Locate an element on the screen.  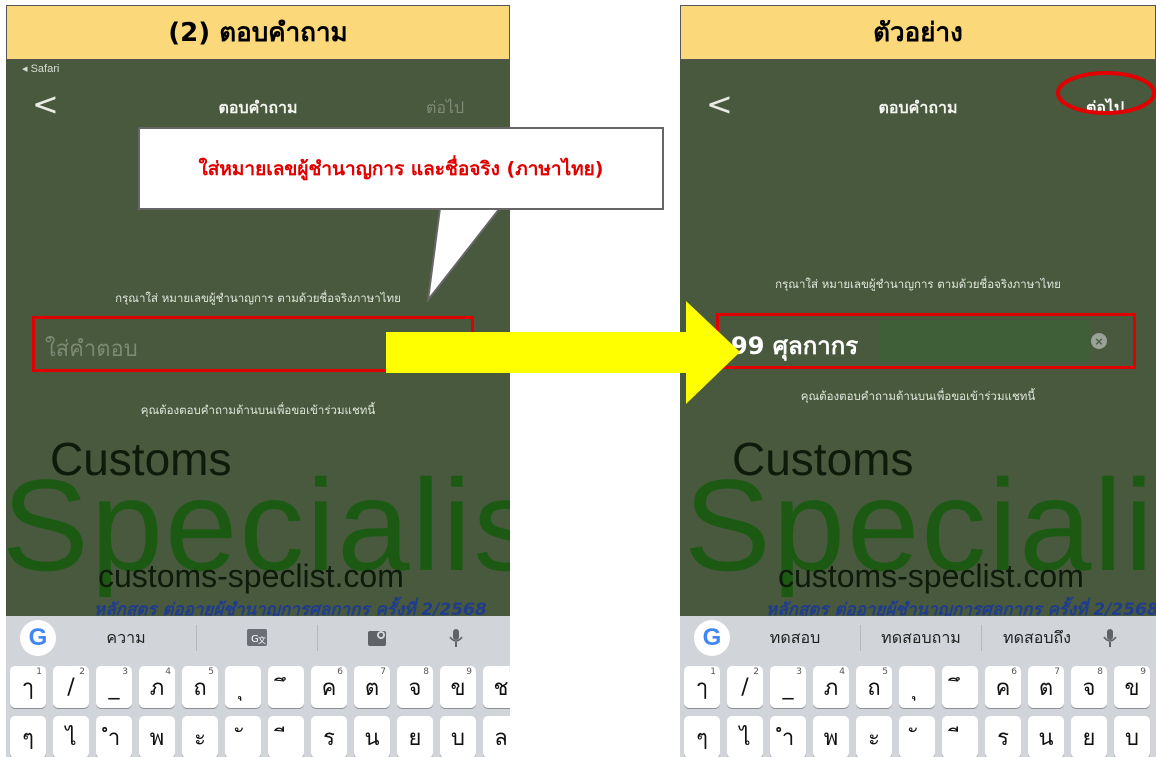
suggestion-item: ทดสอบ is located at coordinates (795, 638).